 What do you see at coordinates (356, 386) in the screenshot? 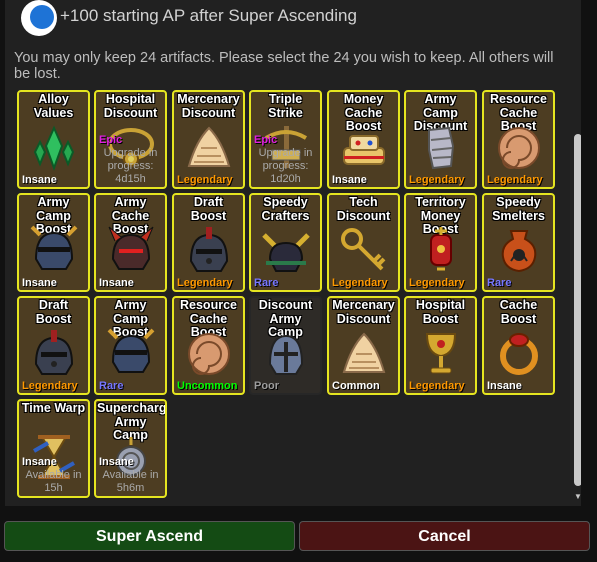
I see `artifact-rarity: Common` at bounding box center [356, 386].